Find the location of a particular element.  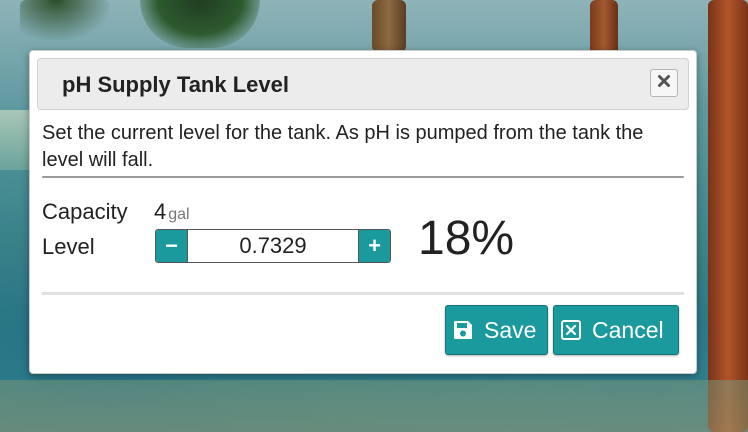

level-label: Level is located at coordinates (68, 246).